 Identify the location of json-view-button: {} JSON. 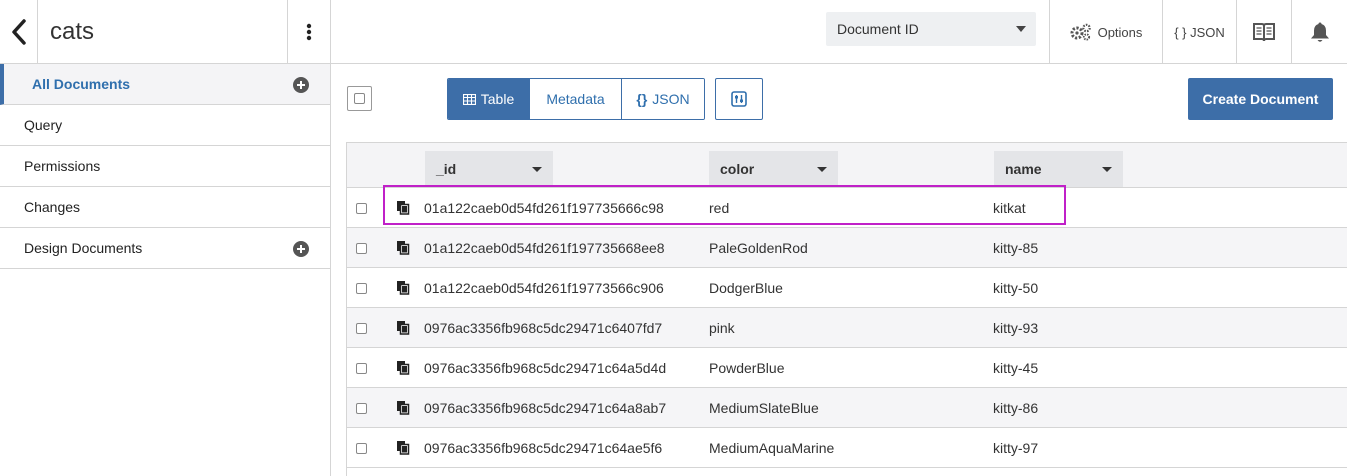
(663, 99).